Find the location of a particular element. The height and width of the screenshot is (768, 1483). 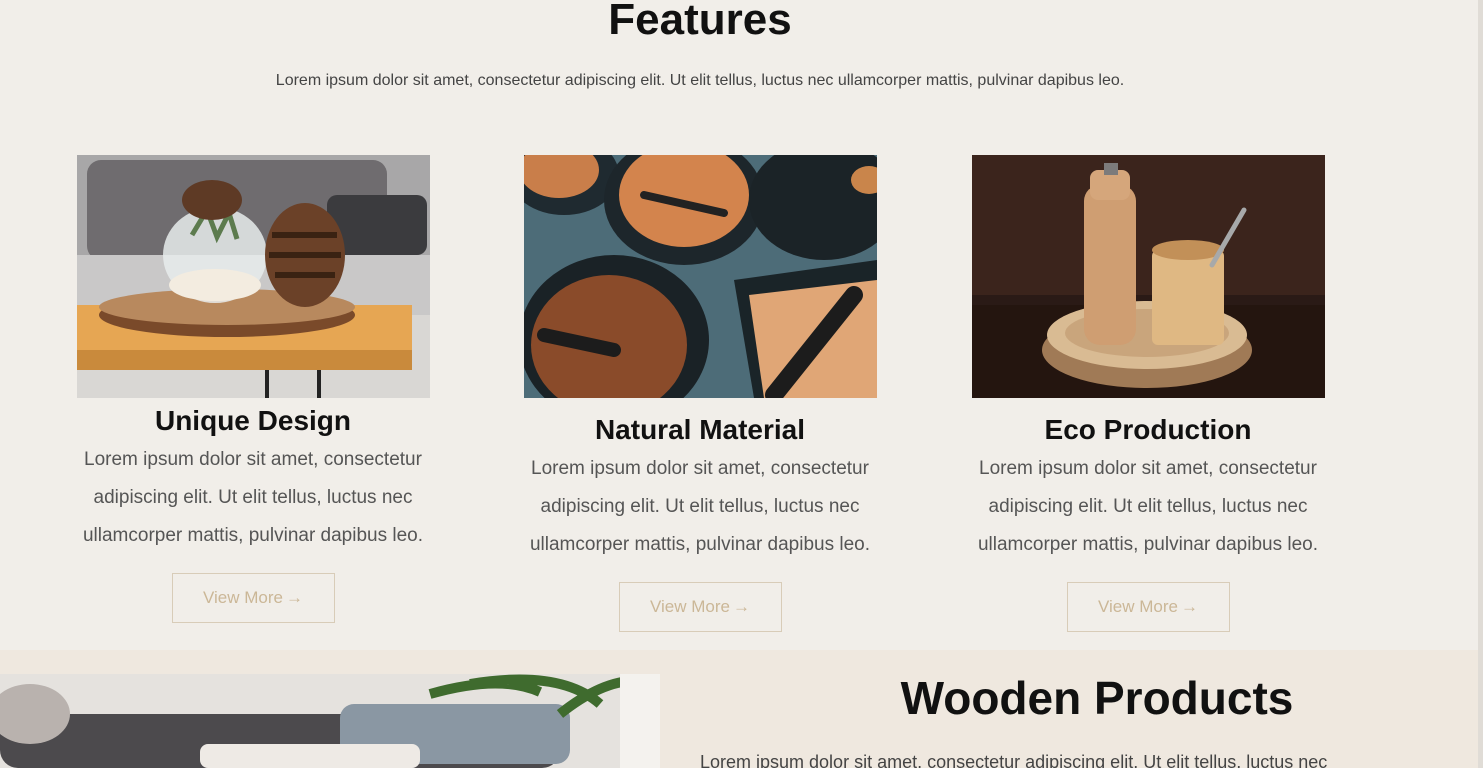

wooden-products-image is located at coordinates (330, 721).